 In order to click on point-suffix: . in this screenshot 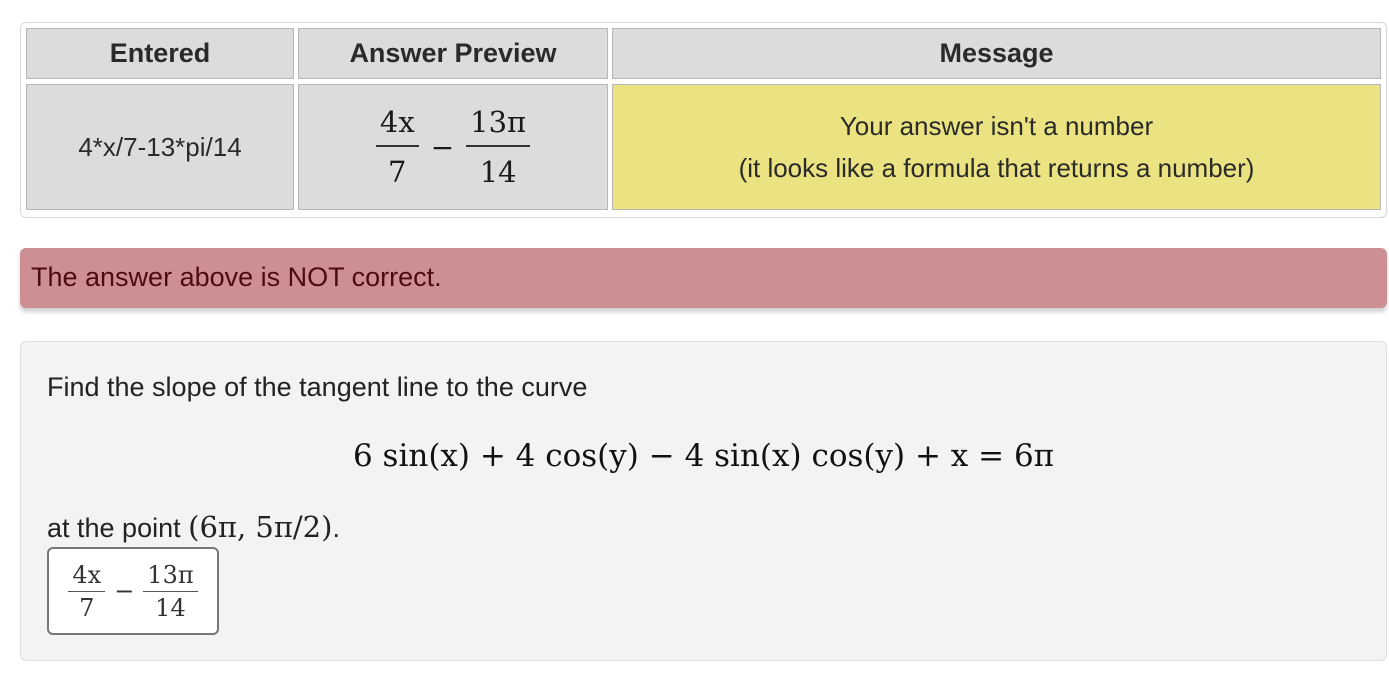, I will do `click(336, 528)`.